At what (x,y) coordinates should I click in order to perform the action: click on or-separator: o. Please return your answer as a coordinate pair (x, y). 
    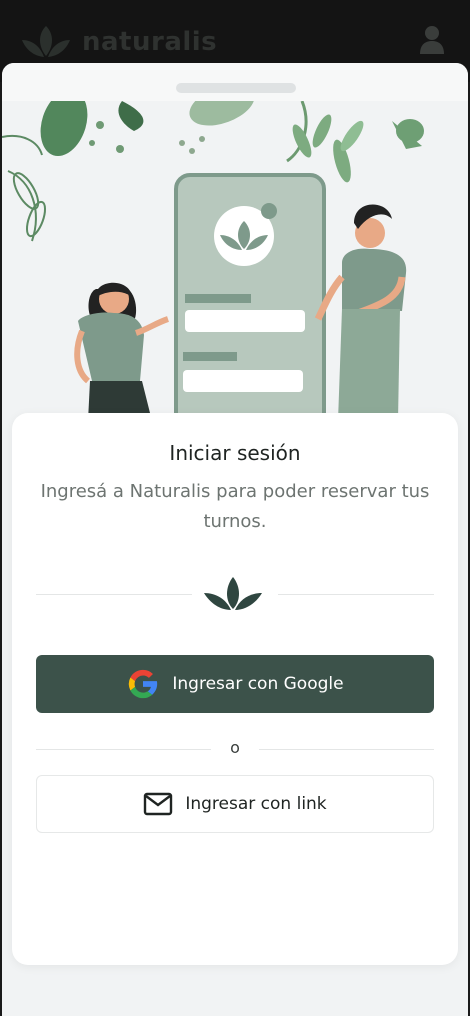
    Looking at the image, I should click on (235, 747).